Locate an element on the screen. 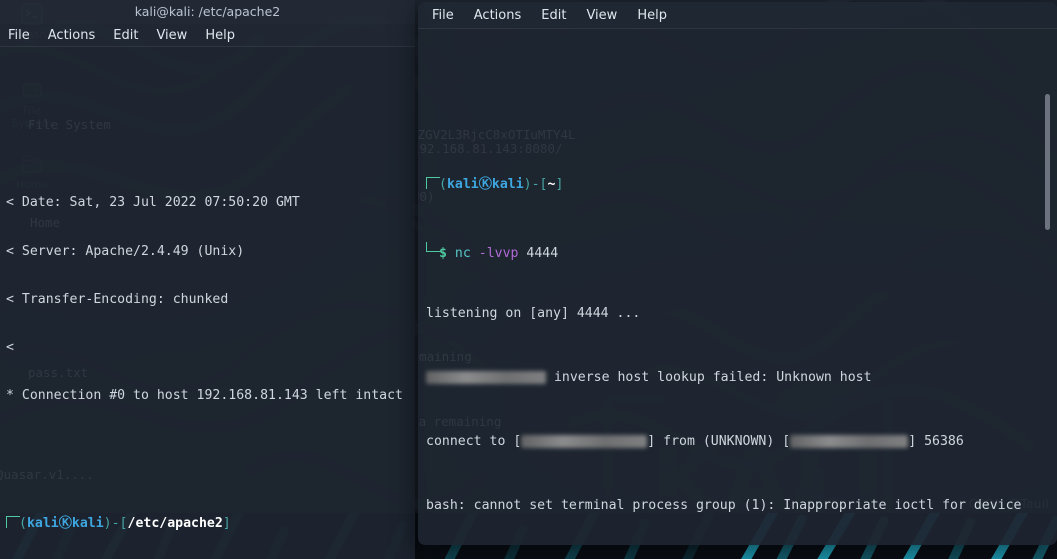 Image resolution: width=1057 pixels, height=559 pixels. terminal-line: < Transfer-Encoding: chunked is located at coordinates (210, 300).